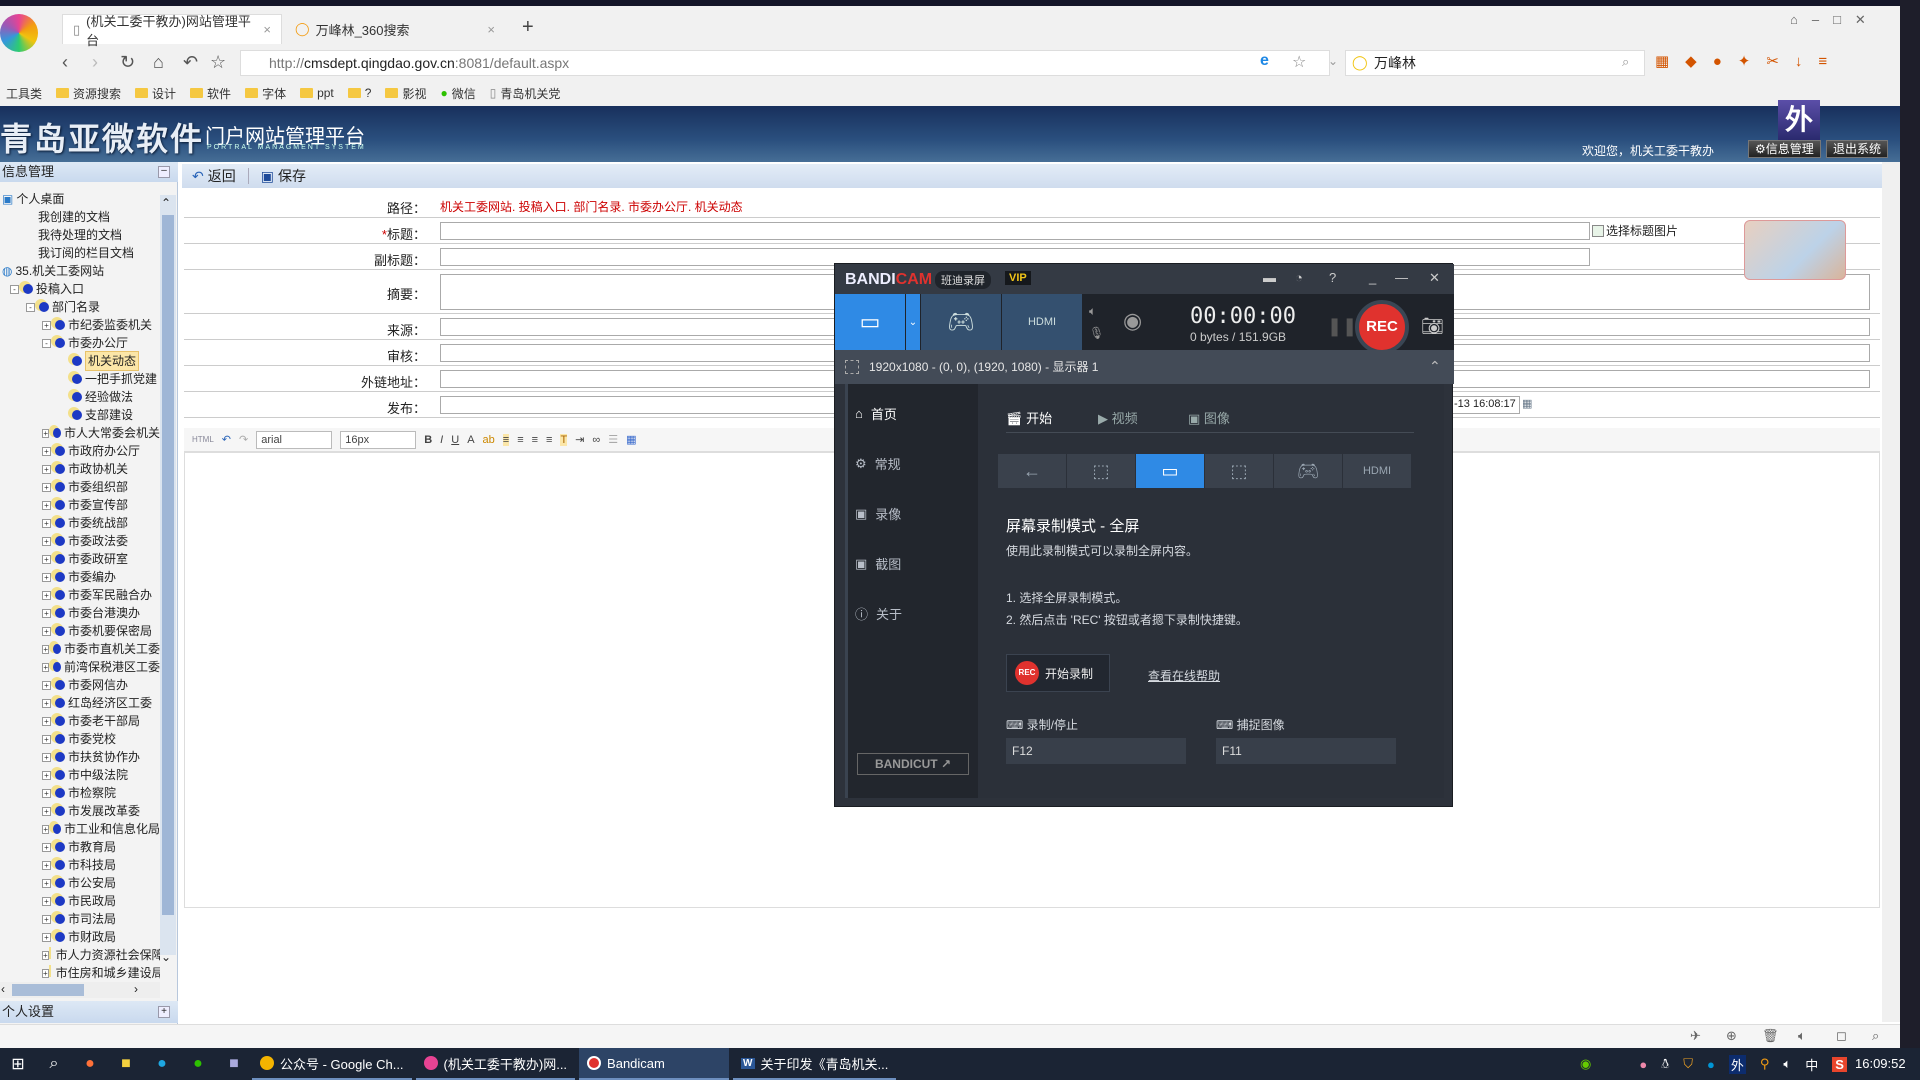  I want to click on tree-node: + 市委政研室, so click(80, 559).